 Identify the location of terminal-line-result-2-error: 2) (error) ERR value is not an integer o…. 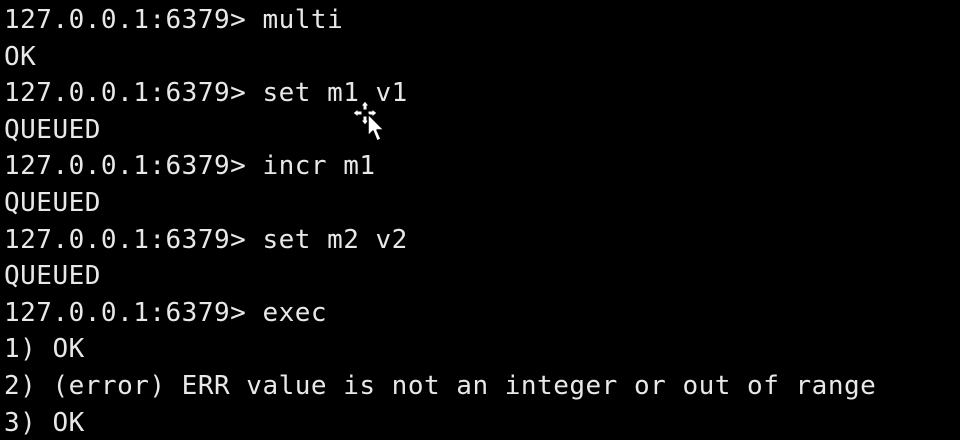
(440, 385).